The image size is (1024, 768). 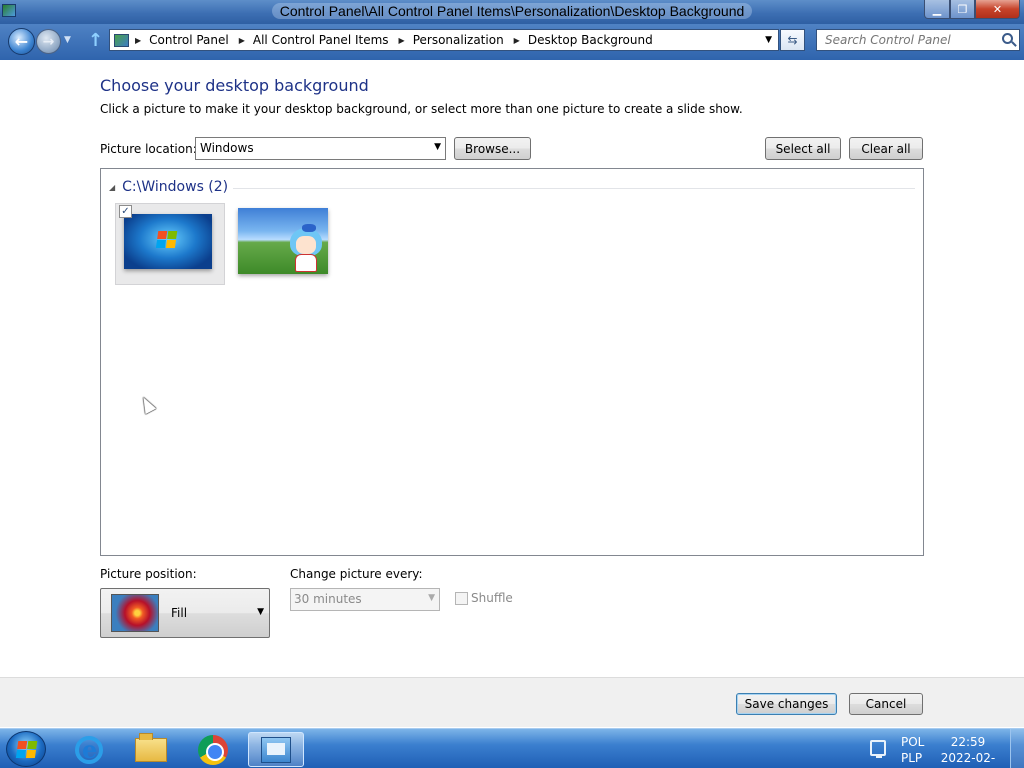 I want to click on forward-button: →, so click(x=48, y=41).